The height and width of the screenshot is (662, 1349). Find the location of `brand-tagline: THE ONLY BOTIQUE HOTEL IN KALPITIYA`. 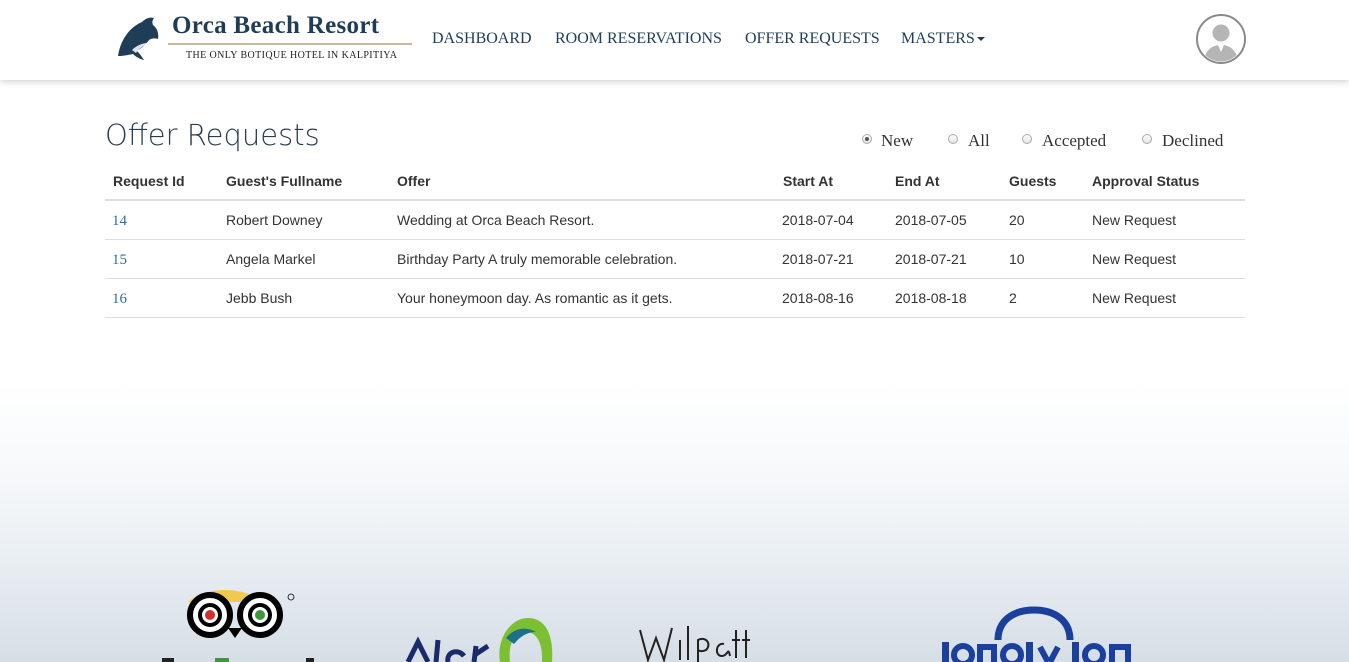

brand-tagline: THE ONLY BOTIQUE HOTEL IN KALPITIYA is located at coordinates (292, 55).